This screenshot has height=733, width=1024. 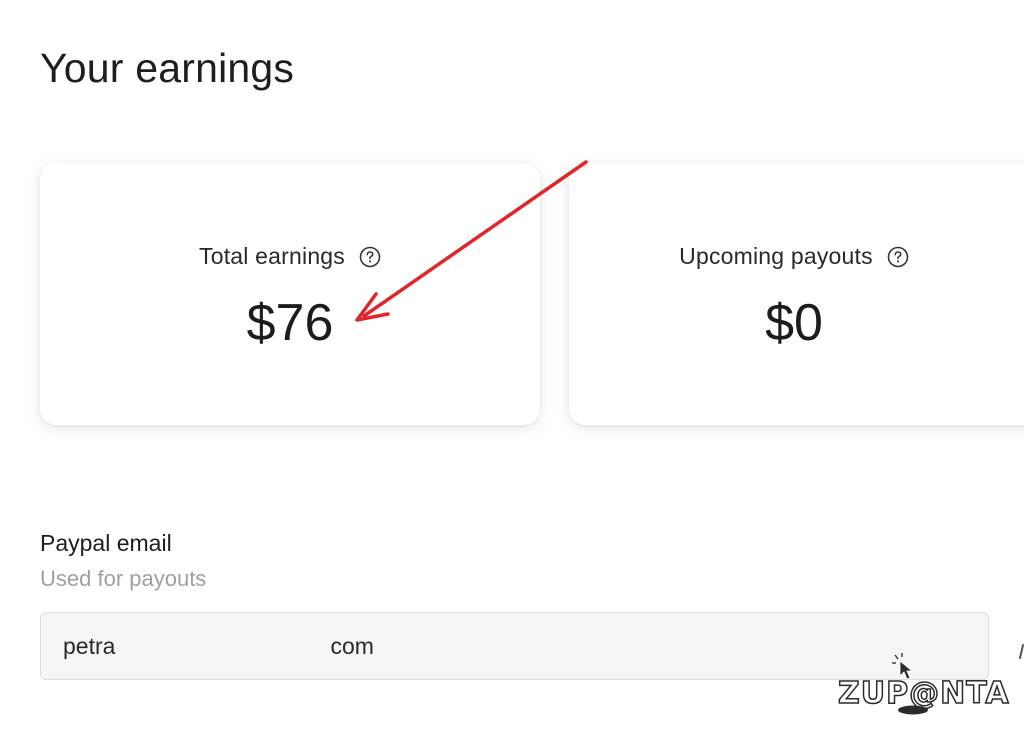 What do you see at coordinates (123, 578) in the screenshot?
I see `paypal-email-hint: Used for payouts` at bounding box center [123, 578].